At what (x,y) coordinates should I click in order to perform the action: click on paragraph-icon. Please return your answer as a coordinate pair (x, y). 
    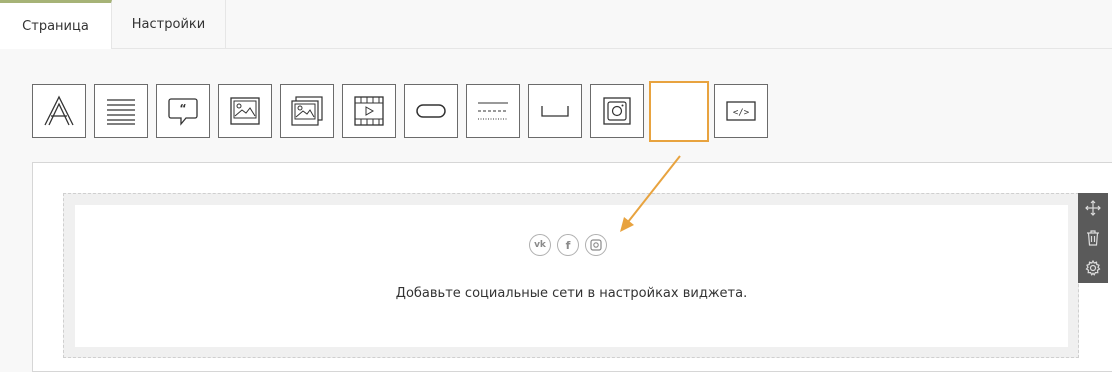
    Looking at the image, I should click on (121, 112).